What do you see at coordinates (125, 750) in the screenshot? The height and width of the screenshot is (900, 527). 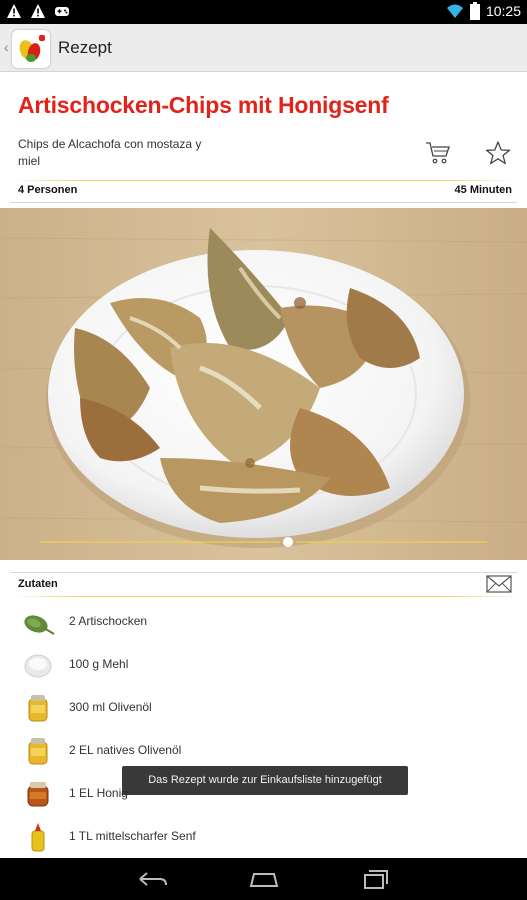 I see `ingredient-text: 2 EL natives Olivenöl` at bounding box center [125, 750].